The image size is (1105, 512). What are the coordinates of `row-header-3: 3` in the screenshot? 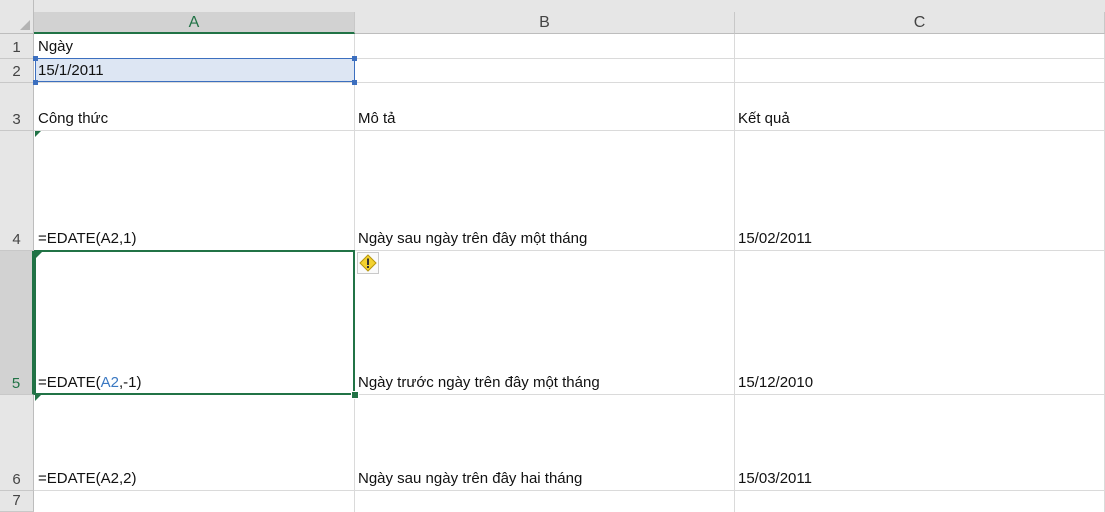 It's located at (17, 107).